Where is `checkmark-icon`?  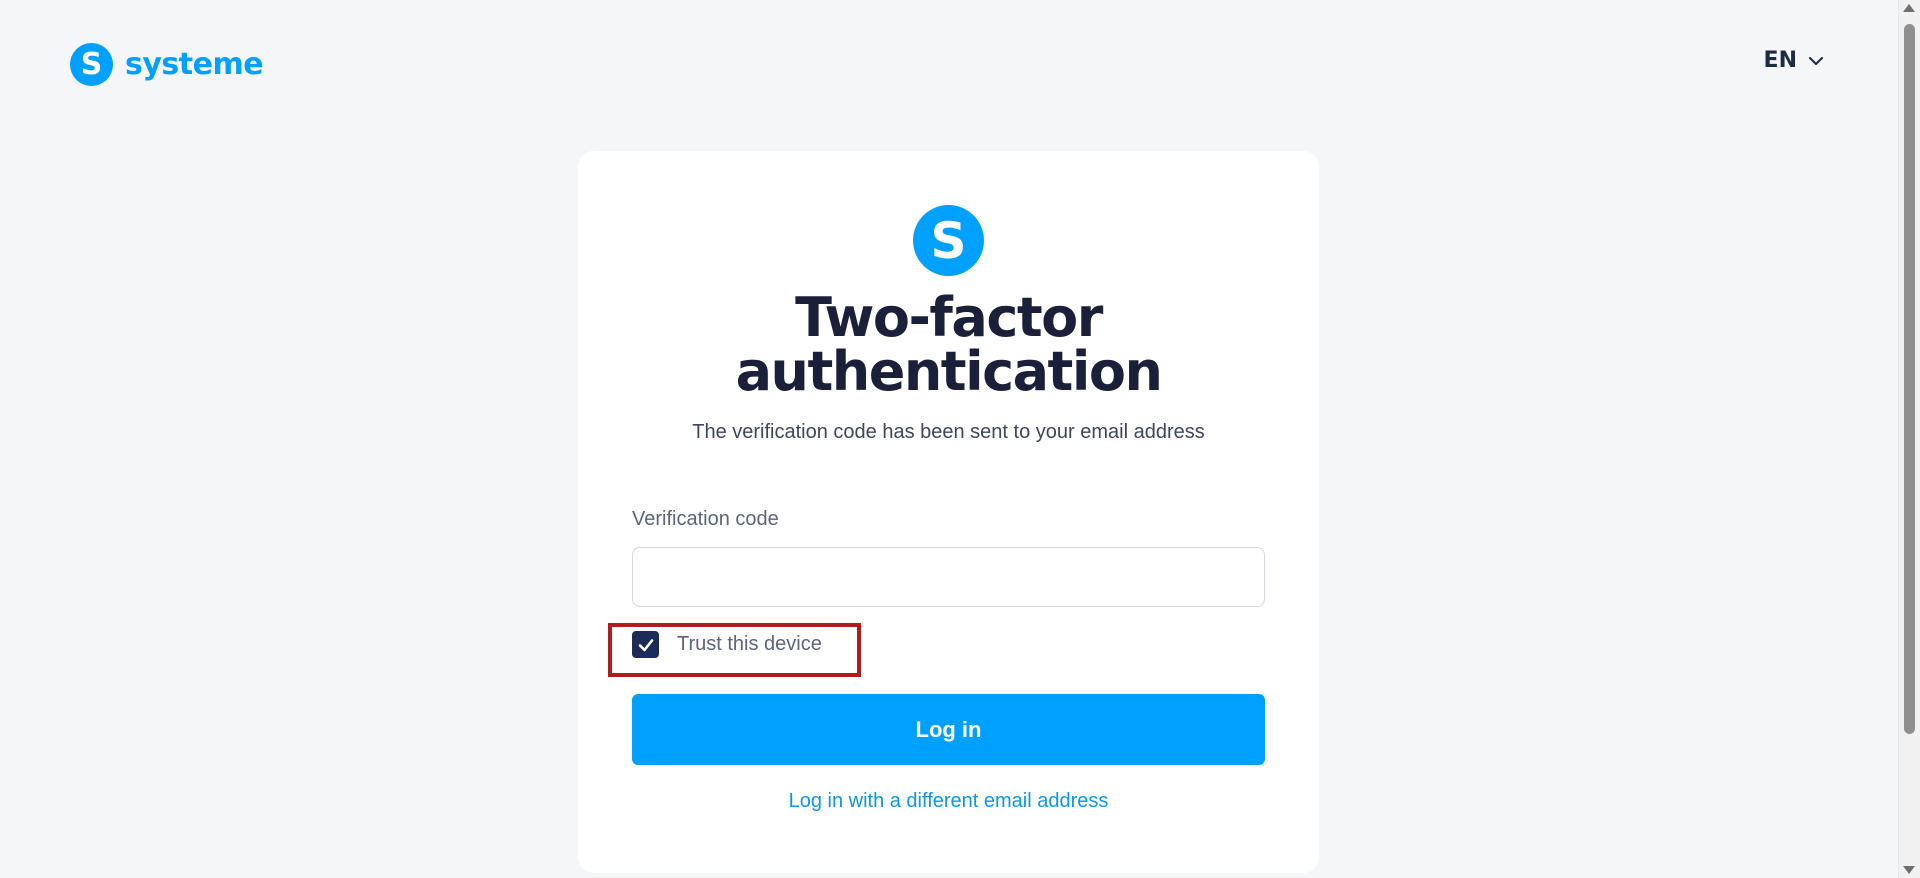 checkmark-icon is located at coordinates (645, 644).